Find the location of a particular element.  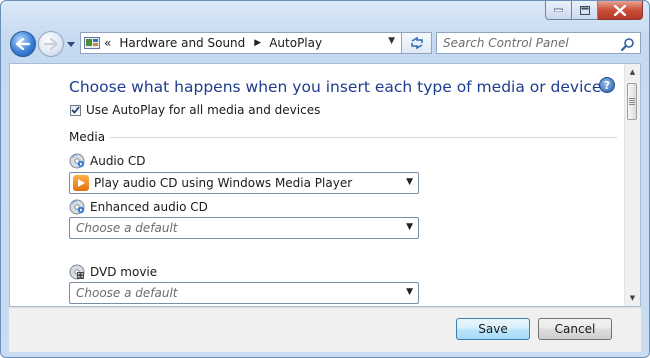

close-icon is located at coordinates (620, 10).